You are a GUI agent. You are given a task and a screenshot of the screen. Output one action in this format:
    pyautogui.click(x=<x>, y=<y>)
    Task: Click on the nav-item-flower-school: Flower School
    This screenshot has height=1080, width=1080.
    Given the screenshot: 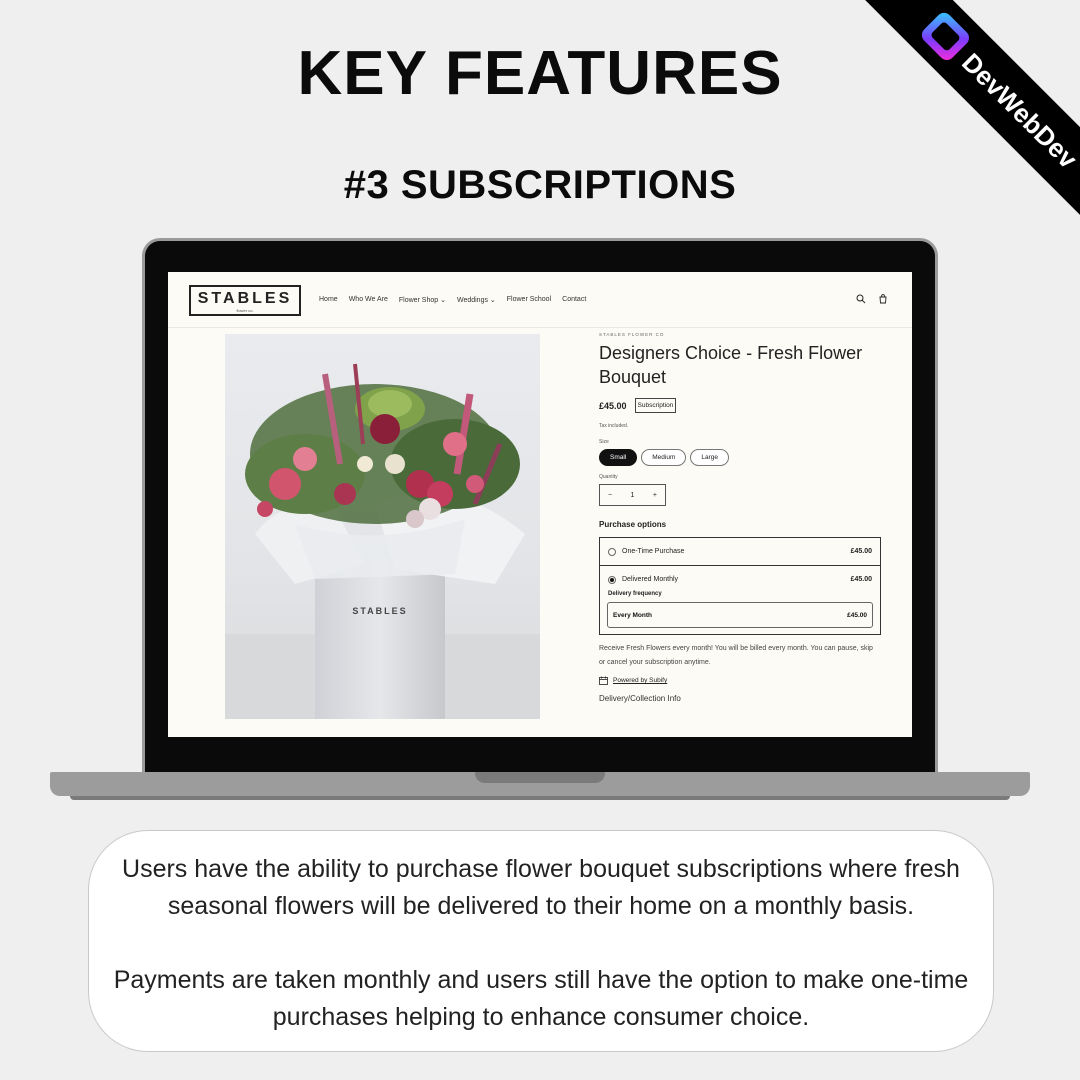 What is the action you would take?
    pyautogui.click(x=529, y=300)
    